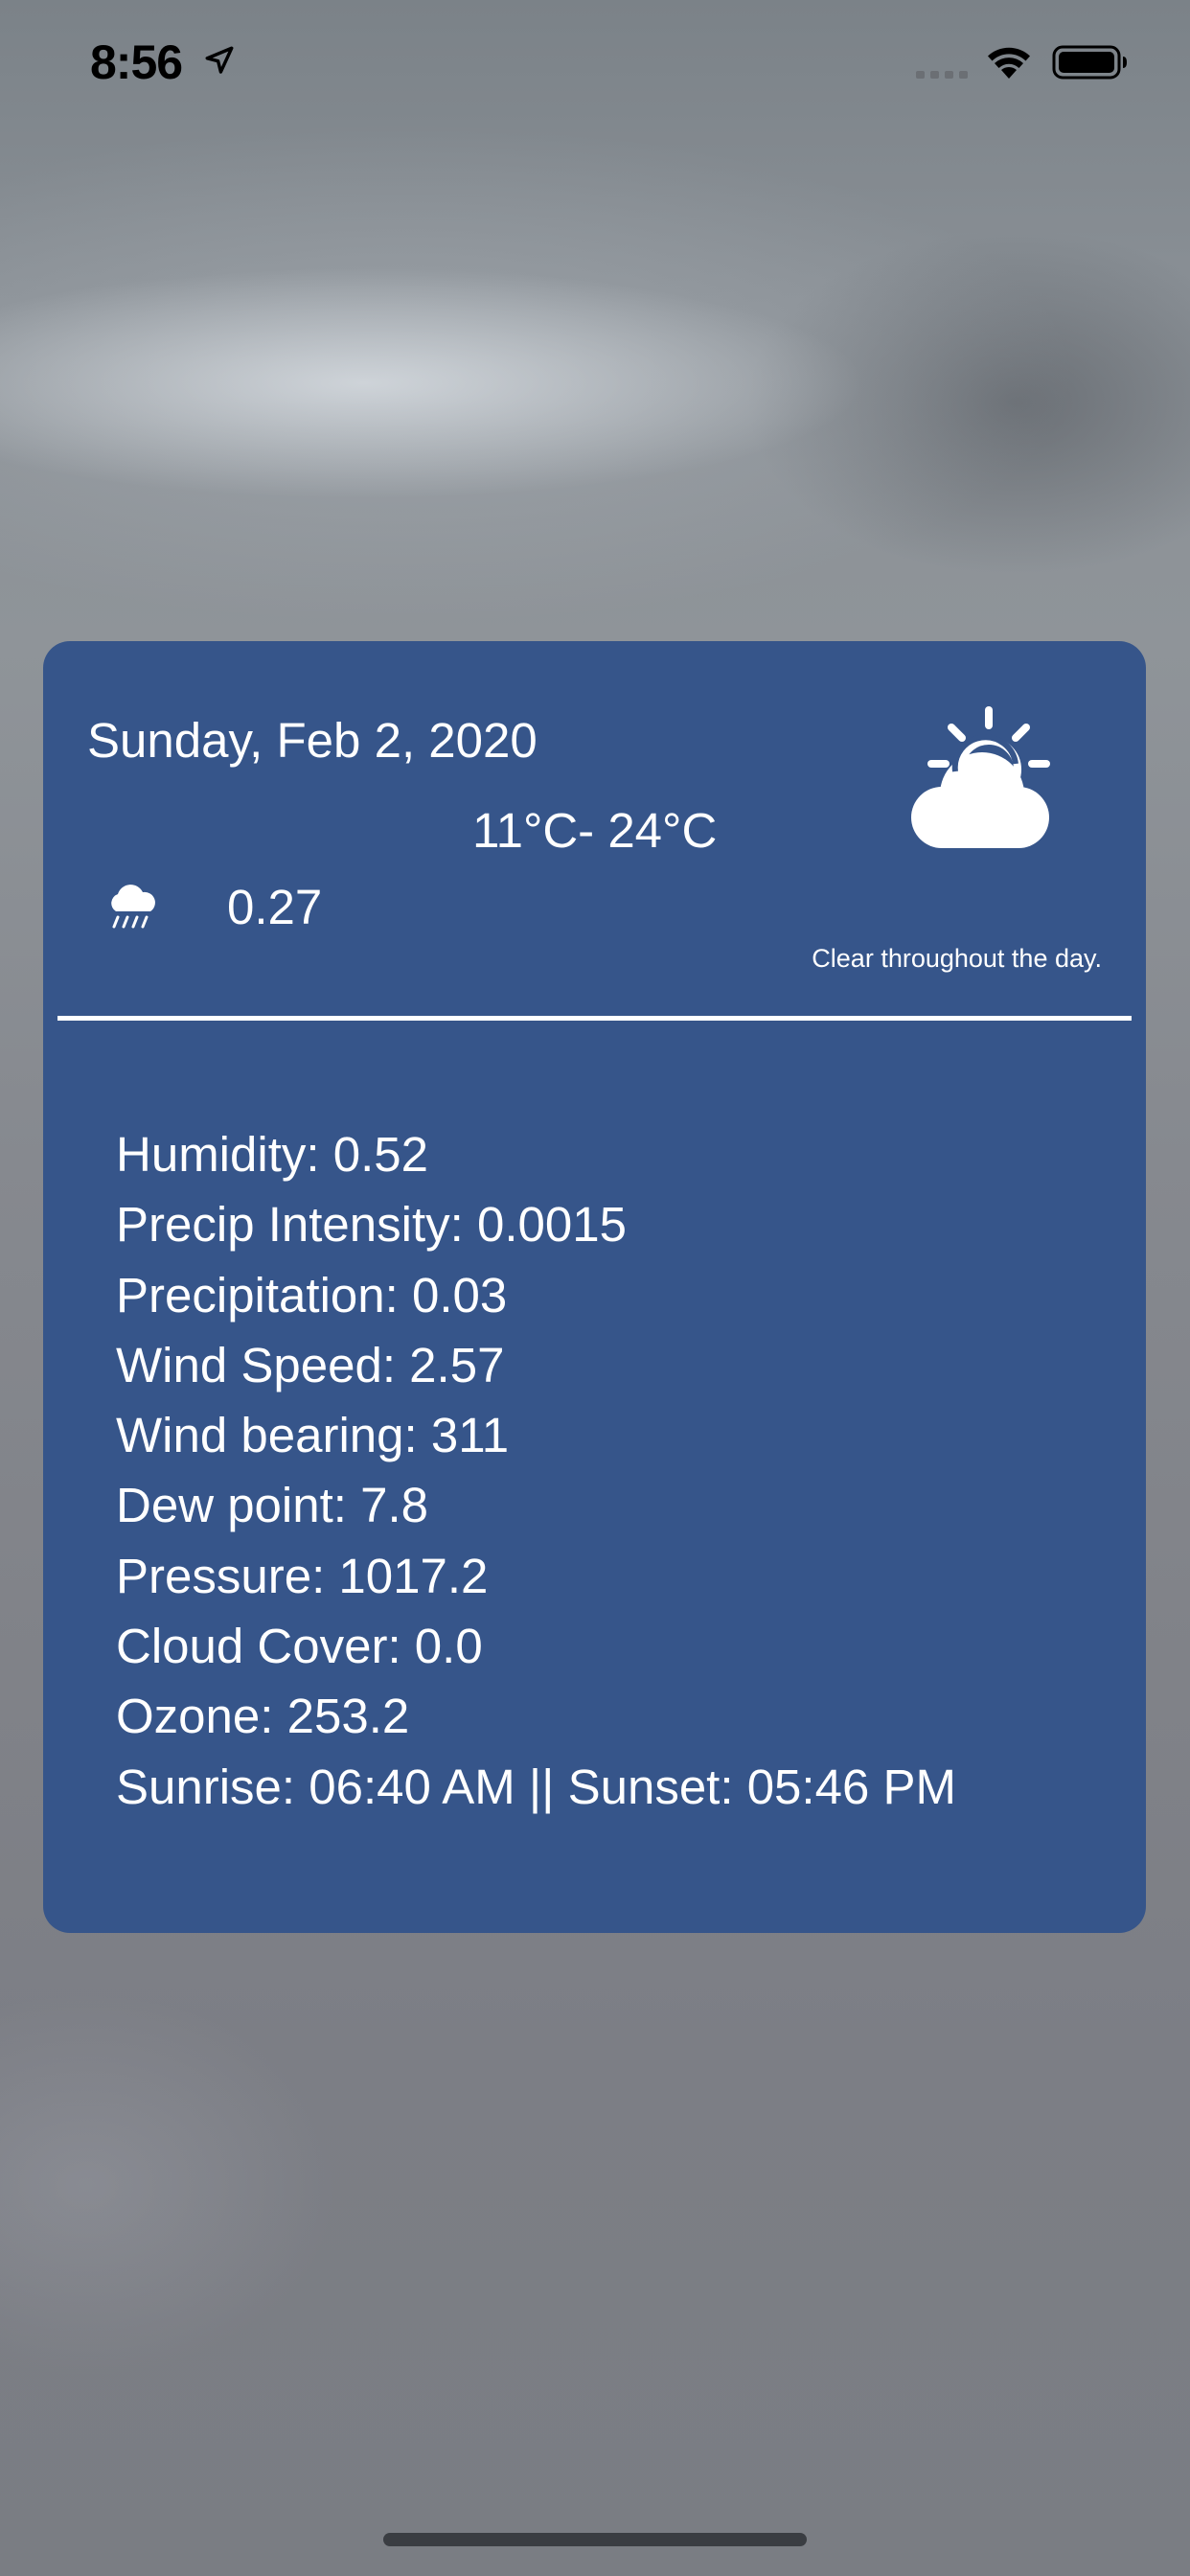  What do you see at coordinates (272, 1506) in the screenshot?
I see `detail-dew-point: Dew point: 7.8` at bounding box center [272, 1506].